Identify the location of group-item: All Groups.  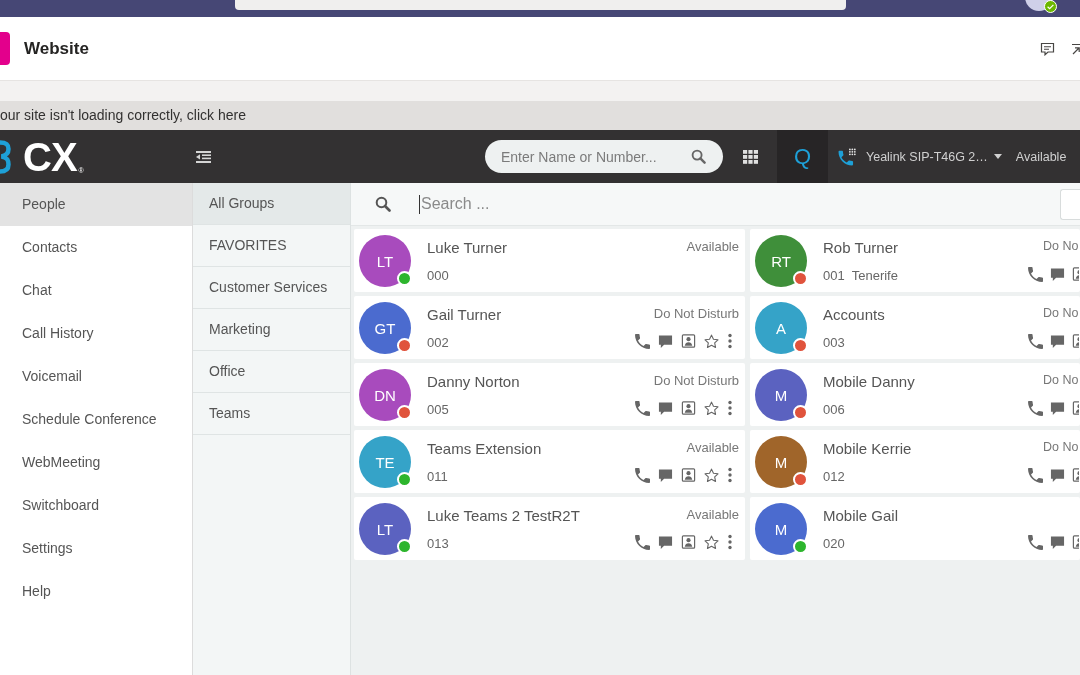
(271, 204).